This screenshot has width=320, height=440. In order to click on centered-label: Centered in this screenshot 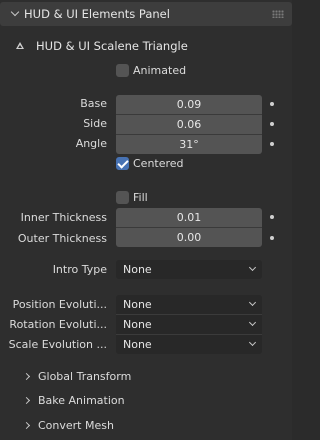, I will do `click(158, 163)`.